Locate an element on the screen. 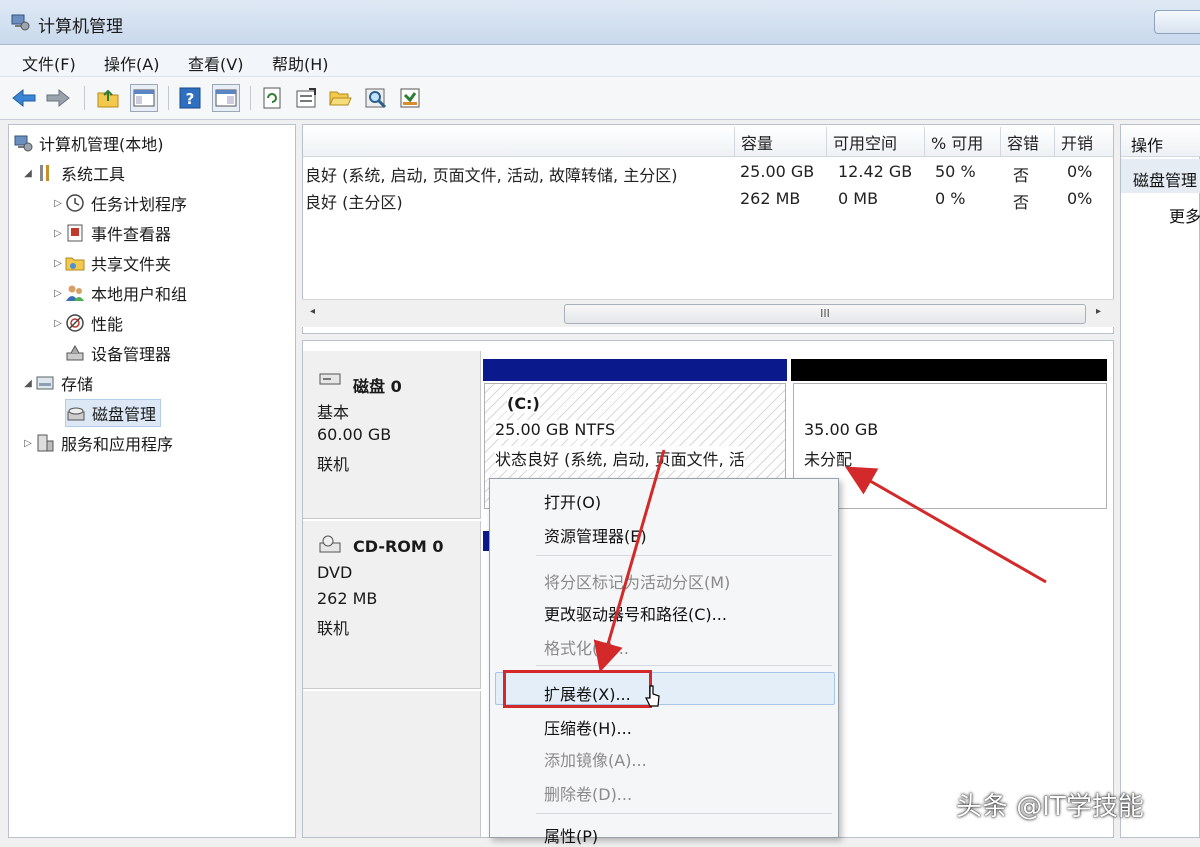  annotation-arrows is located at coordinates (820, 561).